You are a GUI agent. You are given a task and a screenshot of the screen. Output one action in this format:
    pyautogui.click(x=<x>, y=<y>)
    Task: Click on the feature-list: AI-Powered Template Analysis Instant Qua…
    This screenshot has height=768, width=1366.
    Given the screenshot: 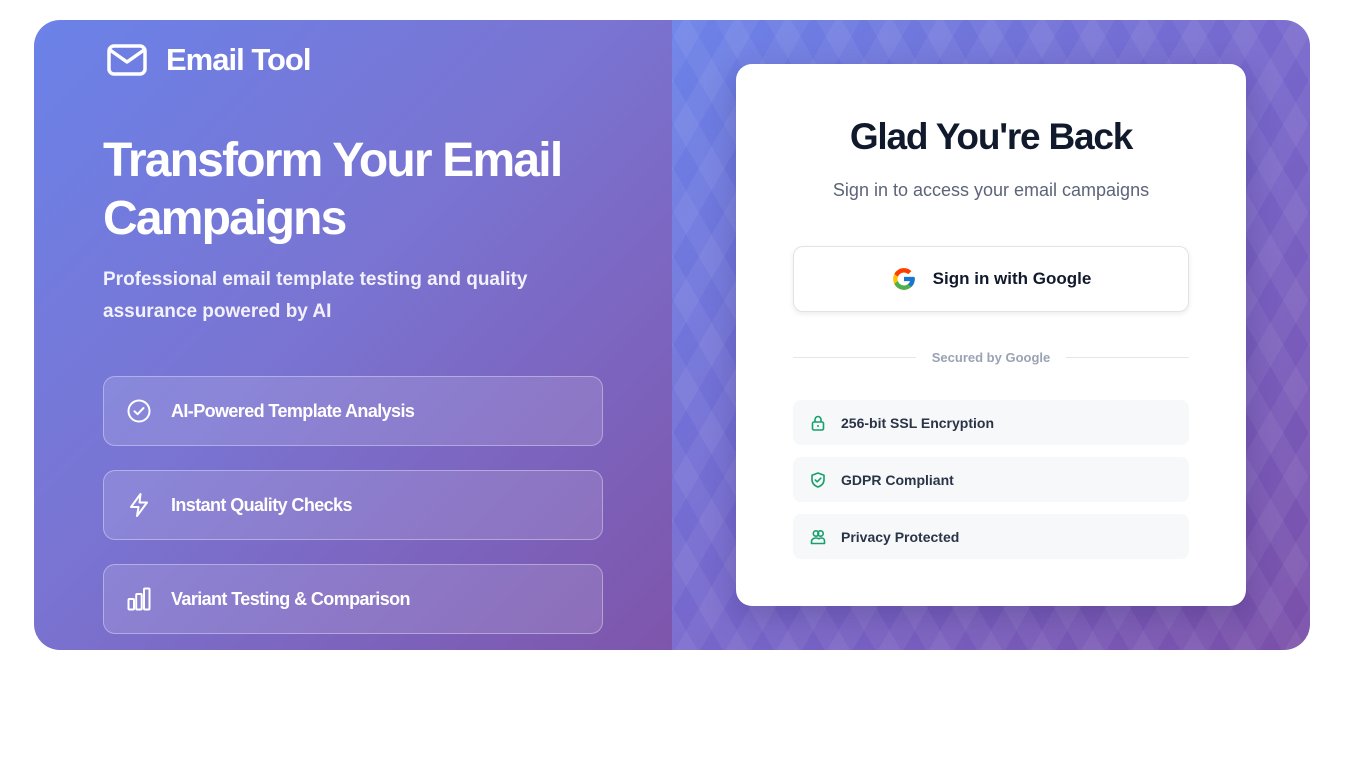 What is the action you would take?
    pyautogui.click(x=353, y=513)
    